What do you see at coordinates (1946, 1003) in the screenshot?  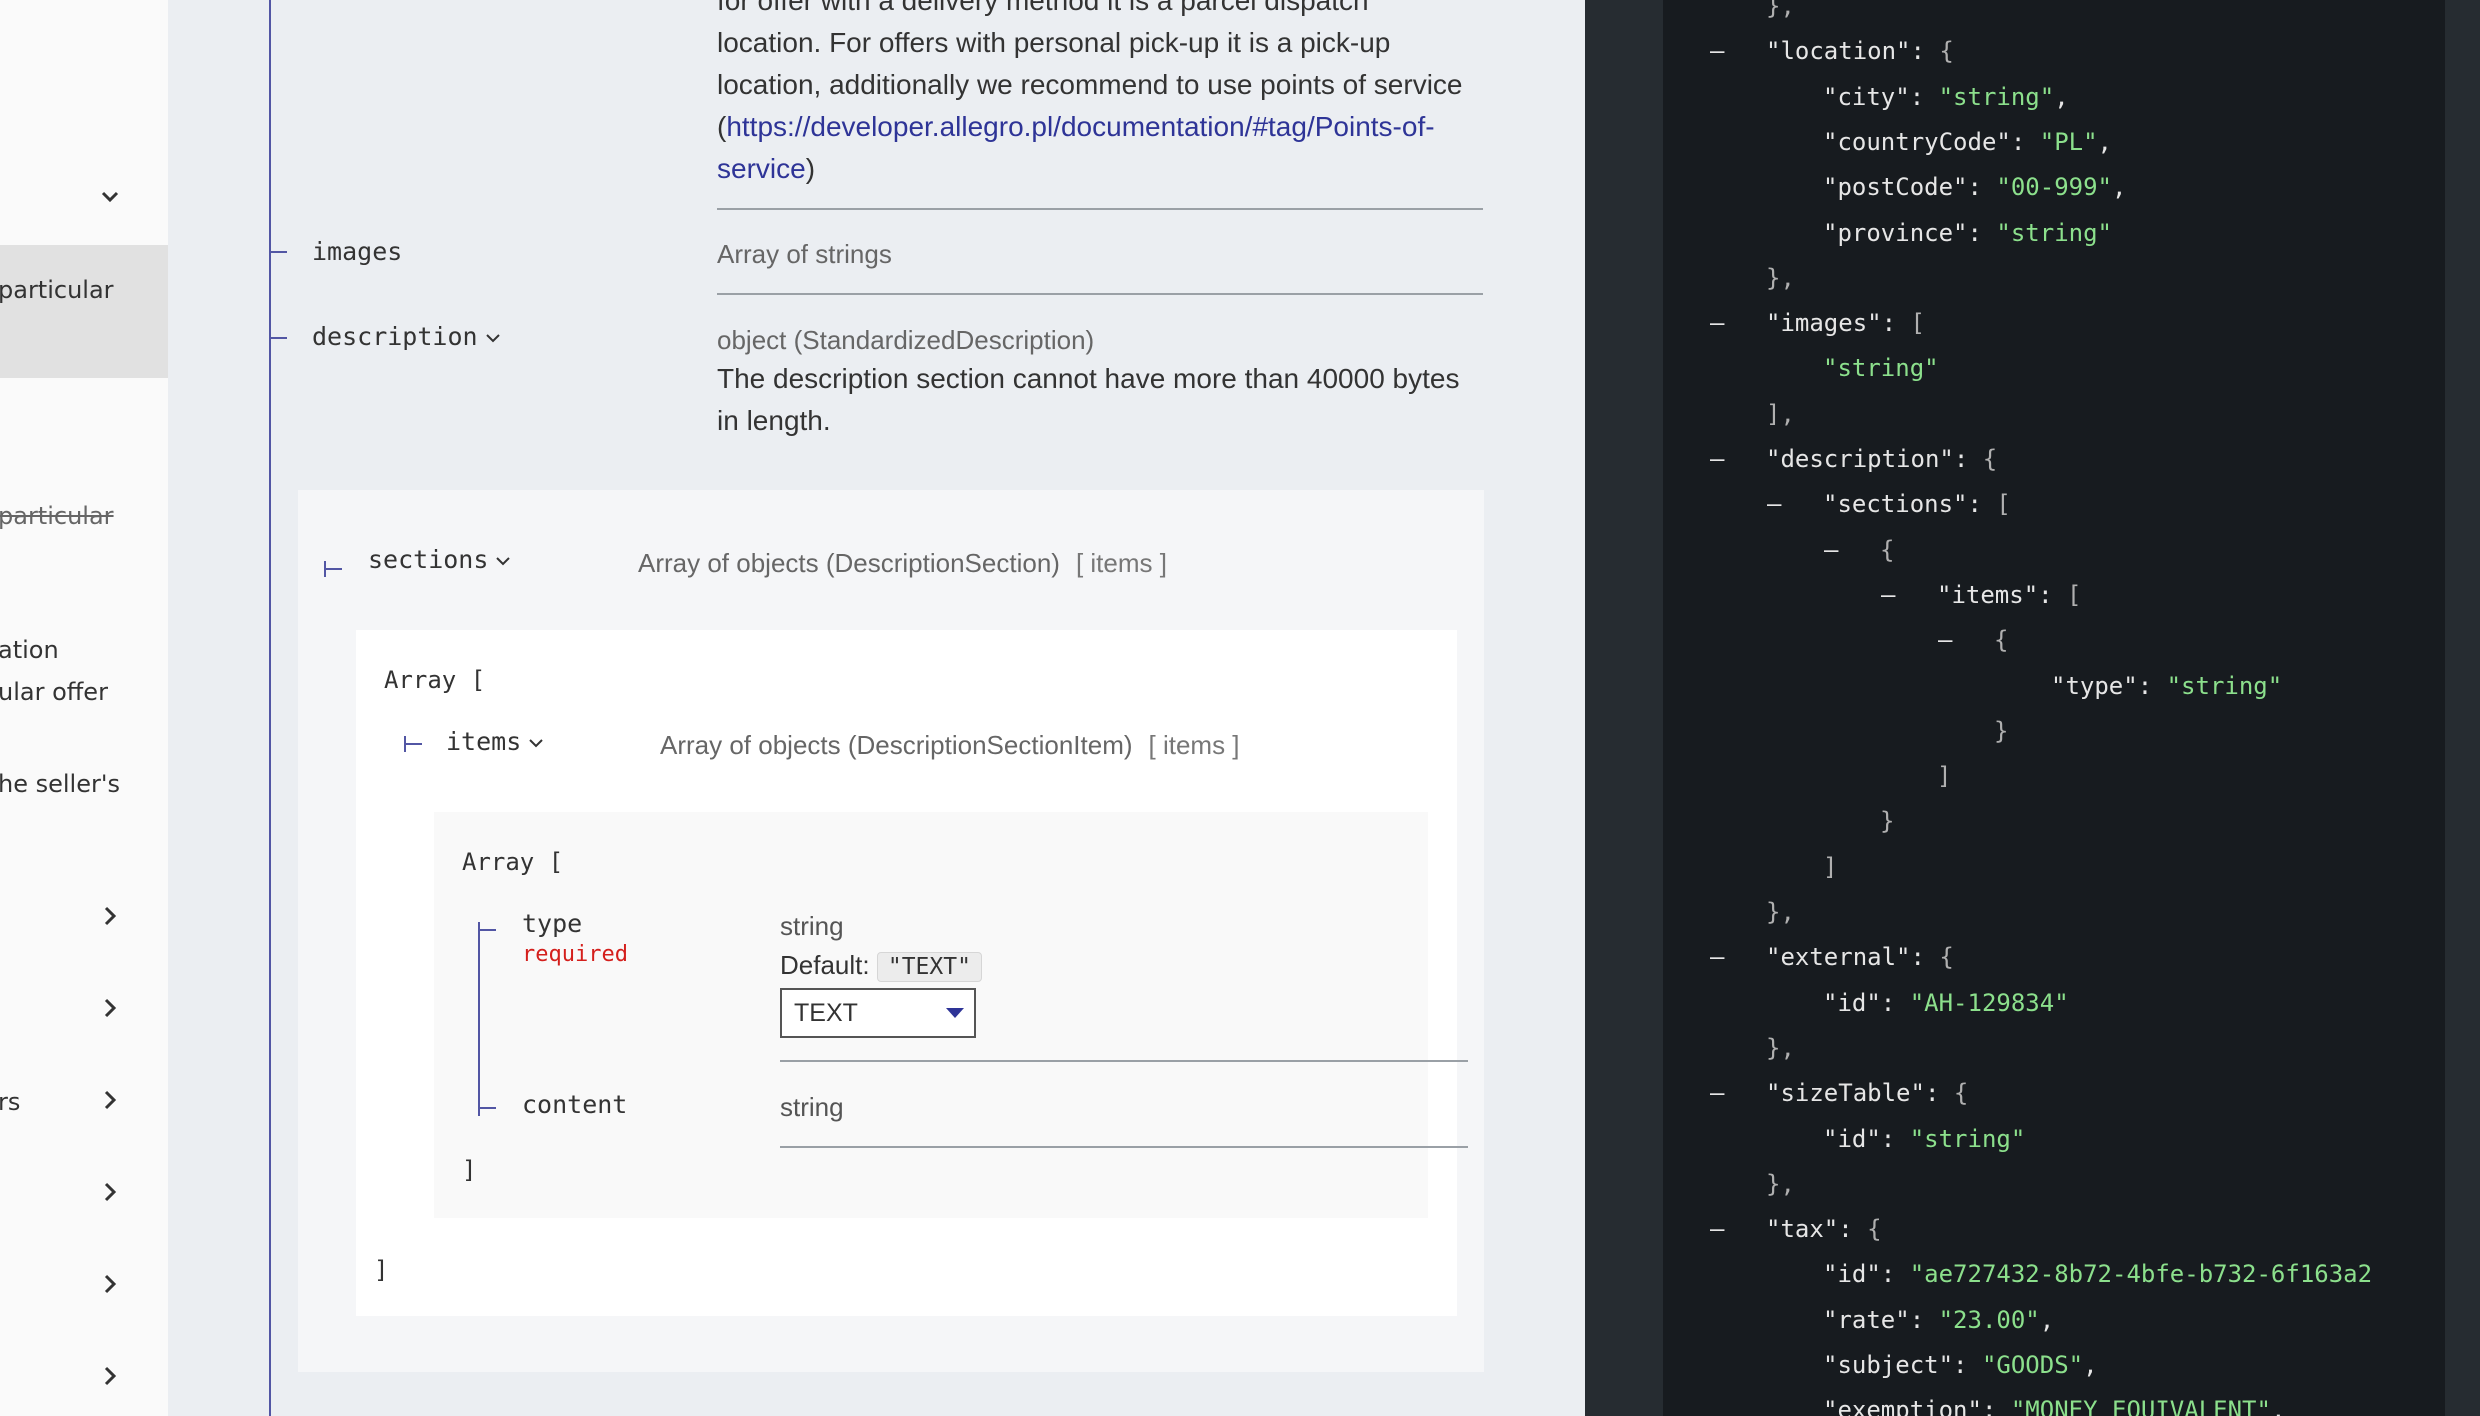 I see `code-line: "id": "AH-129834"` at bounding box center [1946, 1003].